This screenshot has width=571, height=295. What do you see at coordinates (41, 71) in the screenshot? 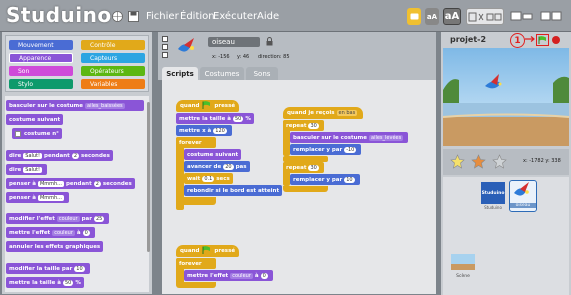
I see `category-sound: Son` at bounding box center [41, 71].